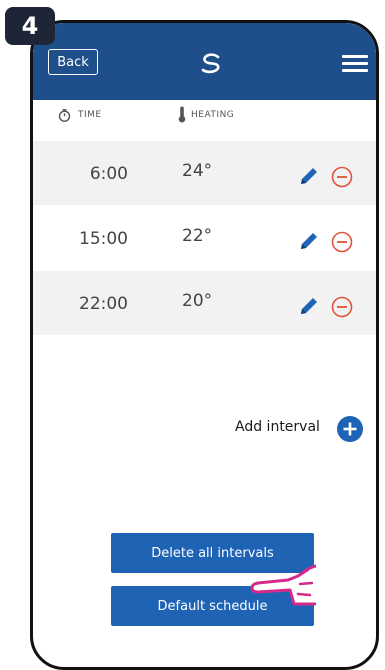 This screenshot has width=385, height=670. I want to click on interval-row: 22:00 20°, so click(204, 303).